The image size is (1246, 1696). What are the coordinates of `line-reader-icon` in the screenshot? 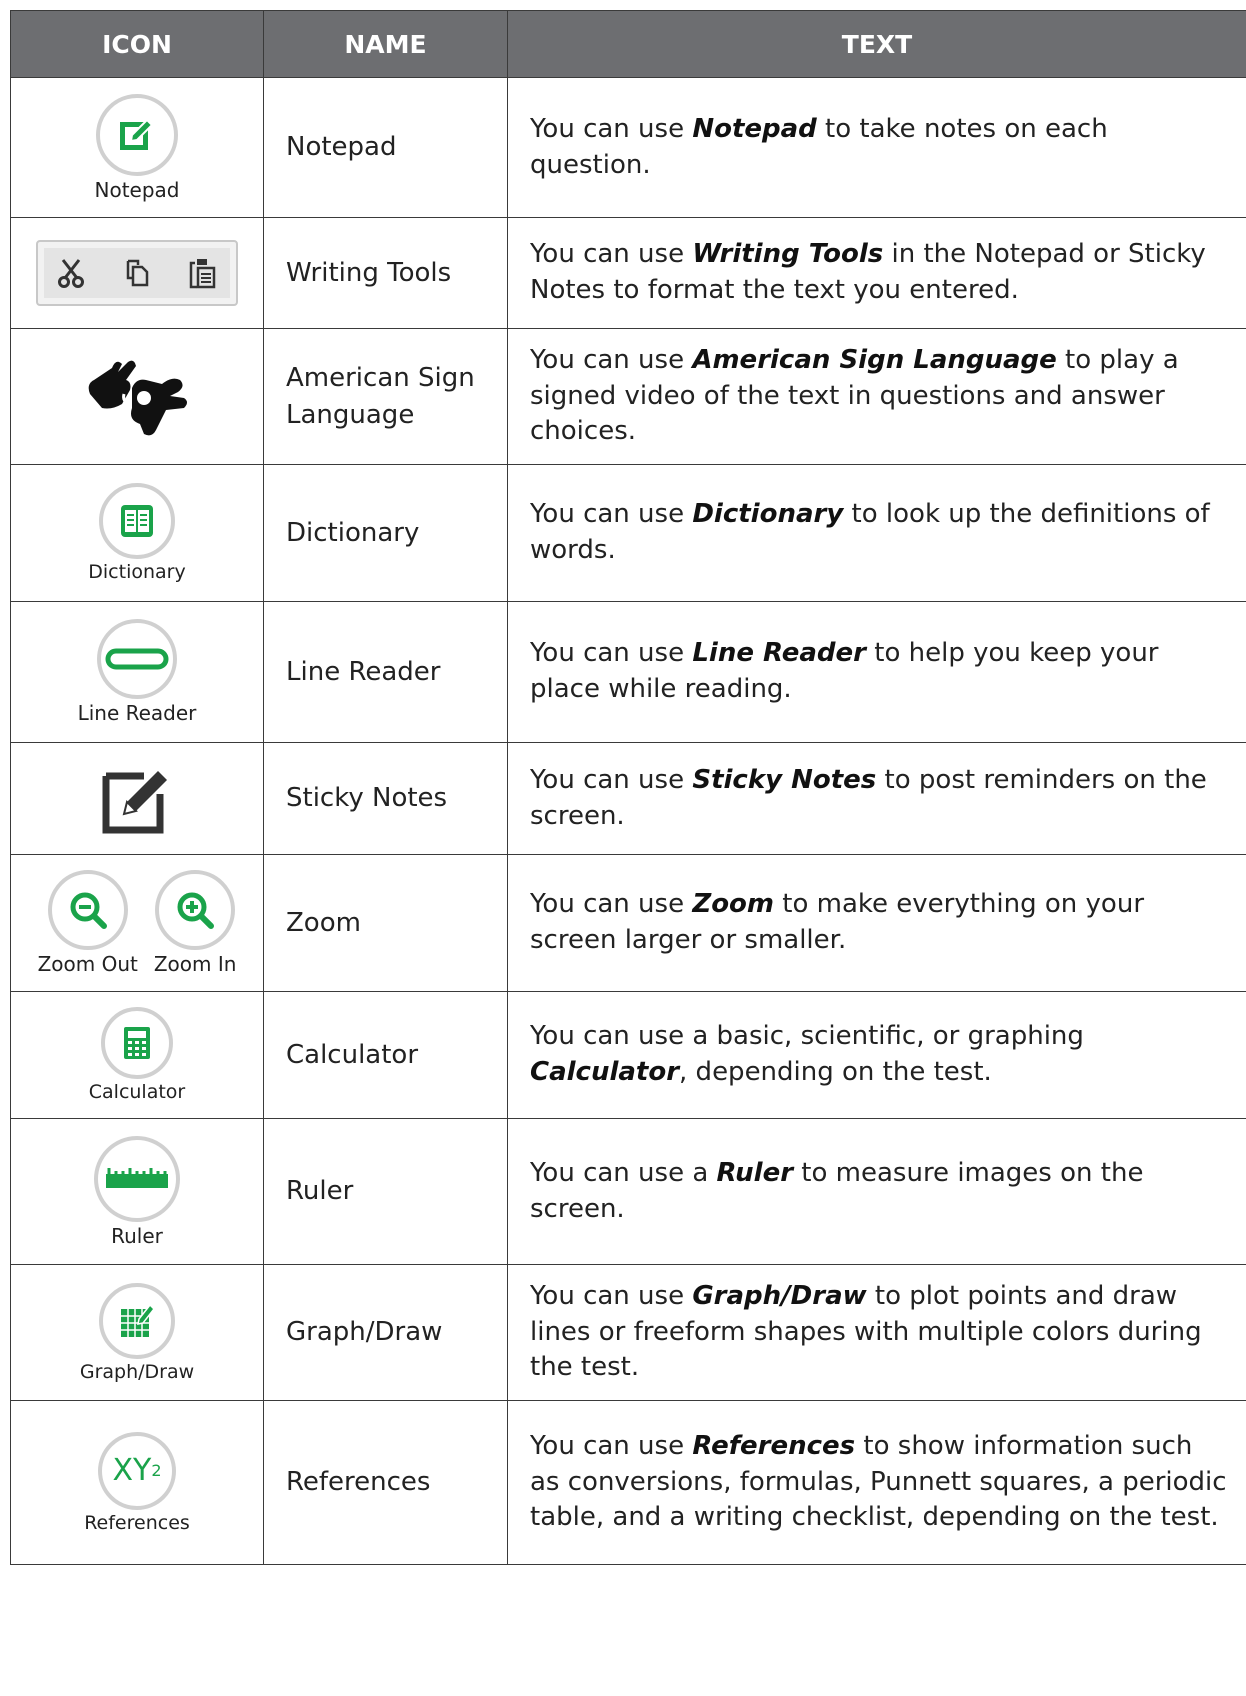 It's located at (137, 659).